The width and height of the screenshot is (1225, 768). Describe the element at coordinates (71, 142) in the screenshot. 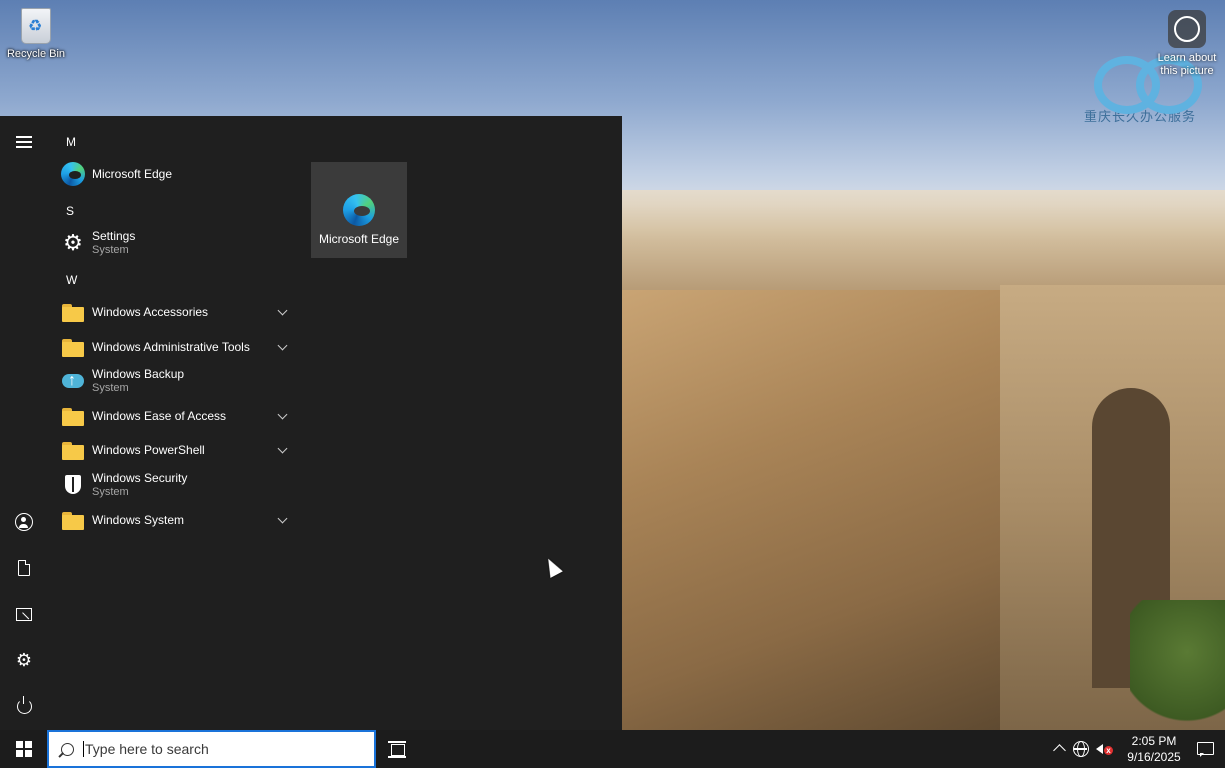

I see `letter-header-m: M` at that location.